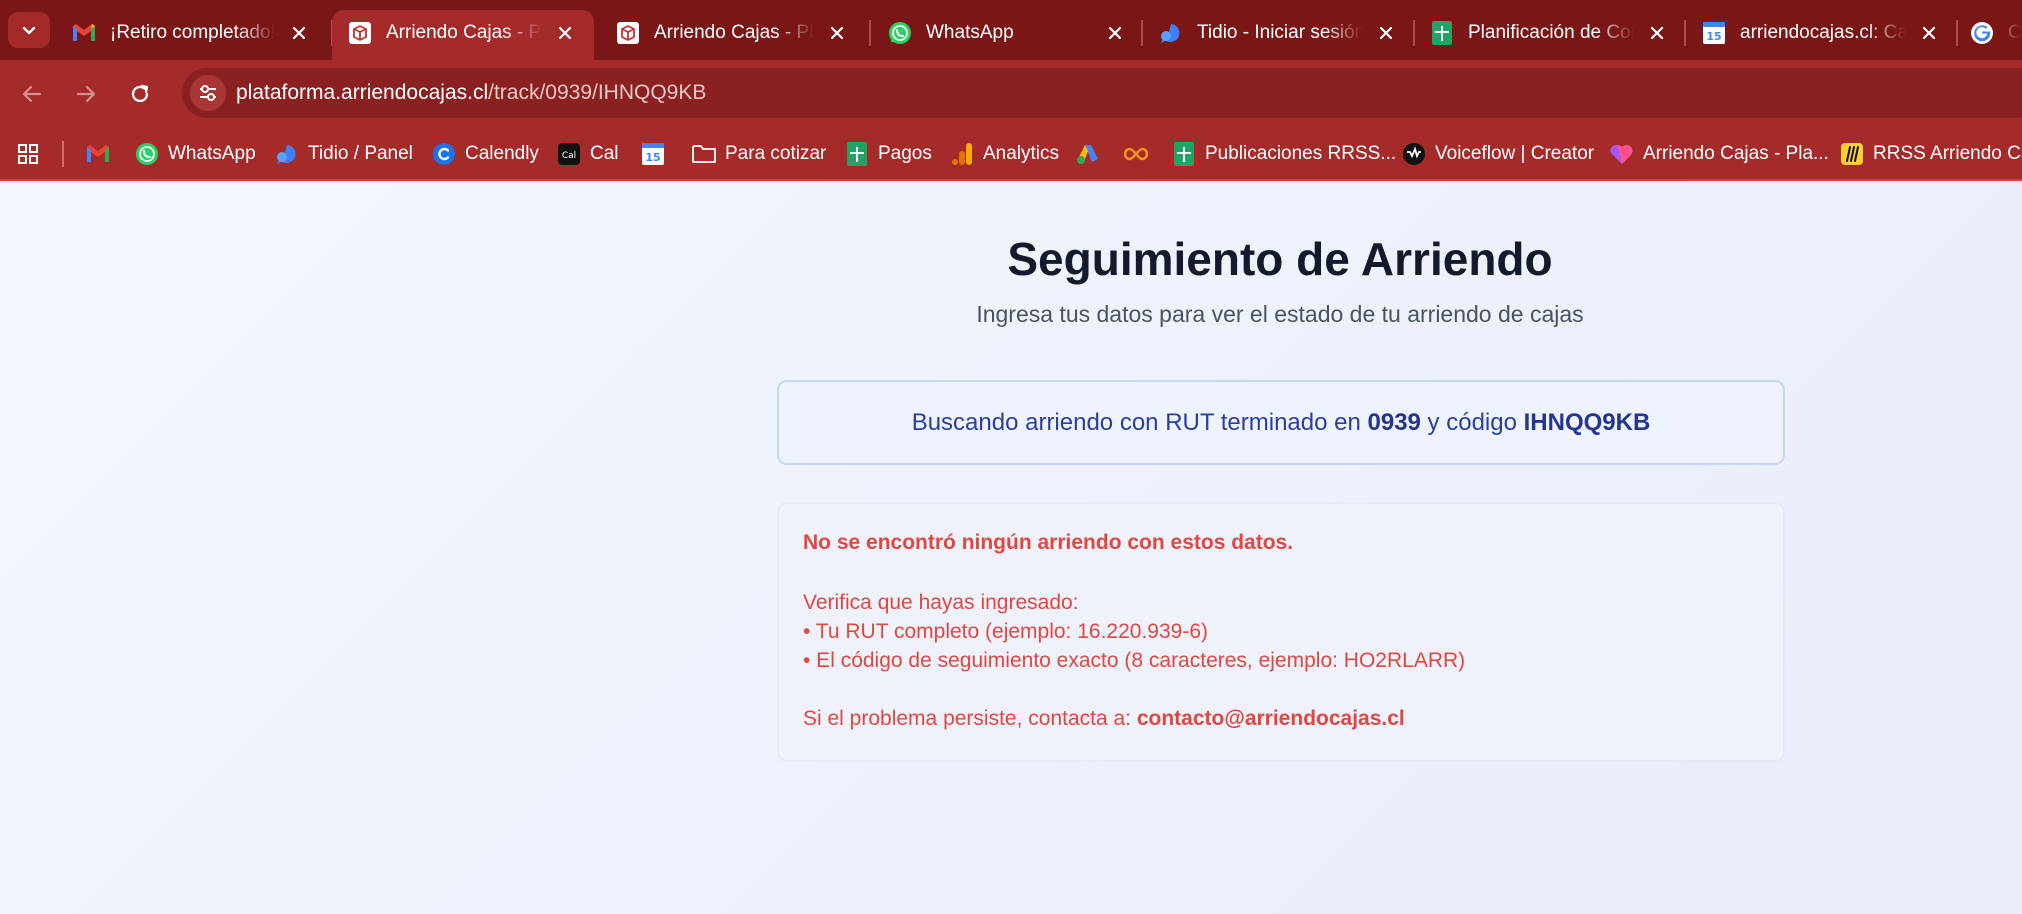  I want to click on calendar-icon: 15, so click(653, 154).